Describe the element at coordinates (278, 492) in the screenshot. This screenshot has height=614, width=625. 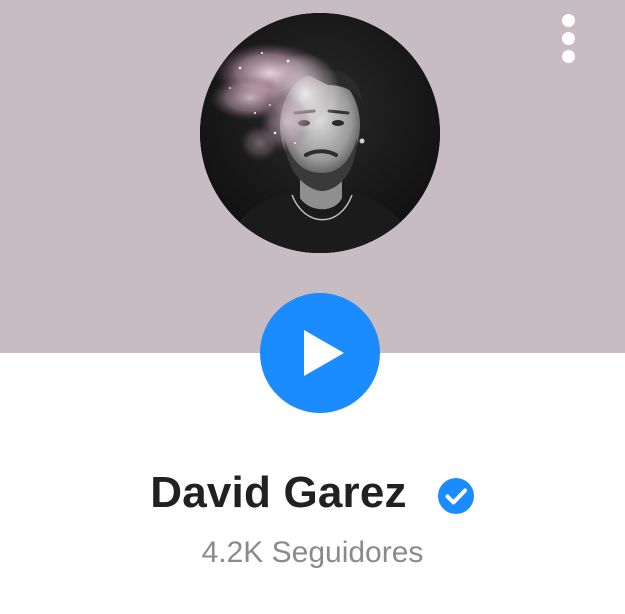
I see `artist-name: David Garez` at that location.